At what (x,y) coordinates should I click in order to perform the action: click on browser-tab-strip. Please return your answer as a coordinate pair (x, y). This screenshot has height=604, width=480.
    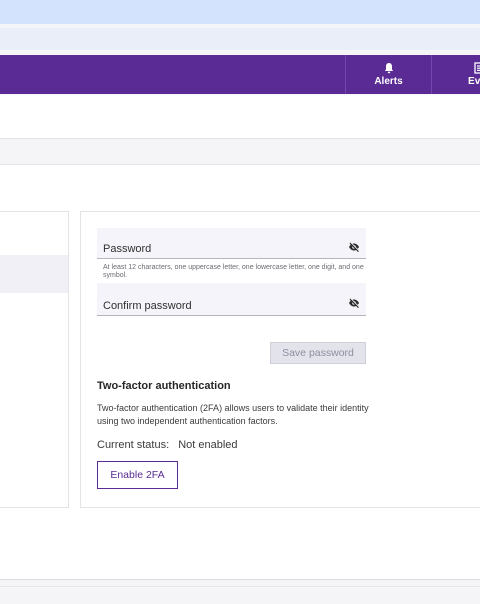
    Looking at the image, I should click on (240, 12).